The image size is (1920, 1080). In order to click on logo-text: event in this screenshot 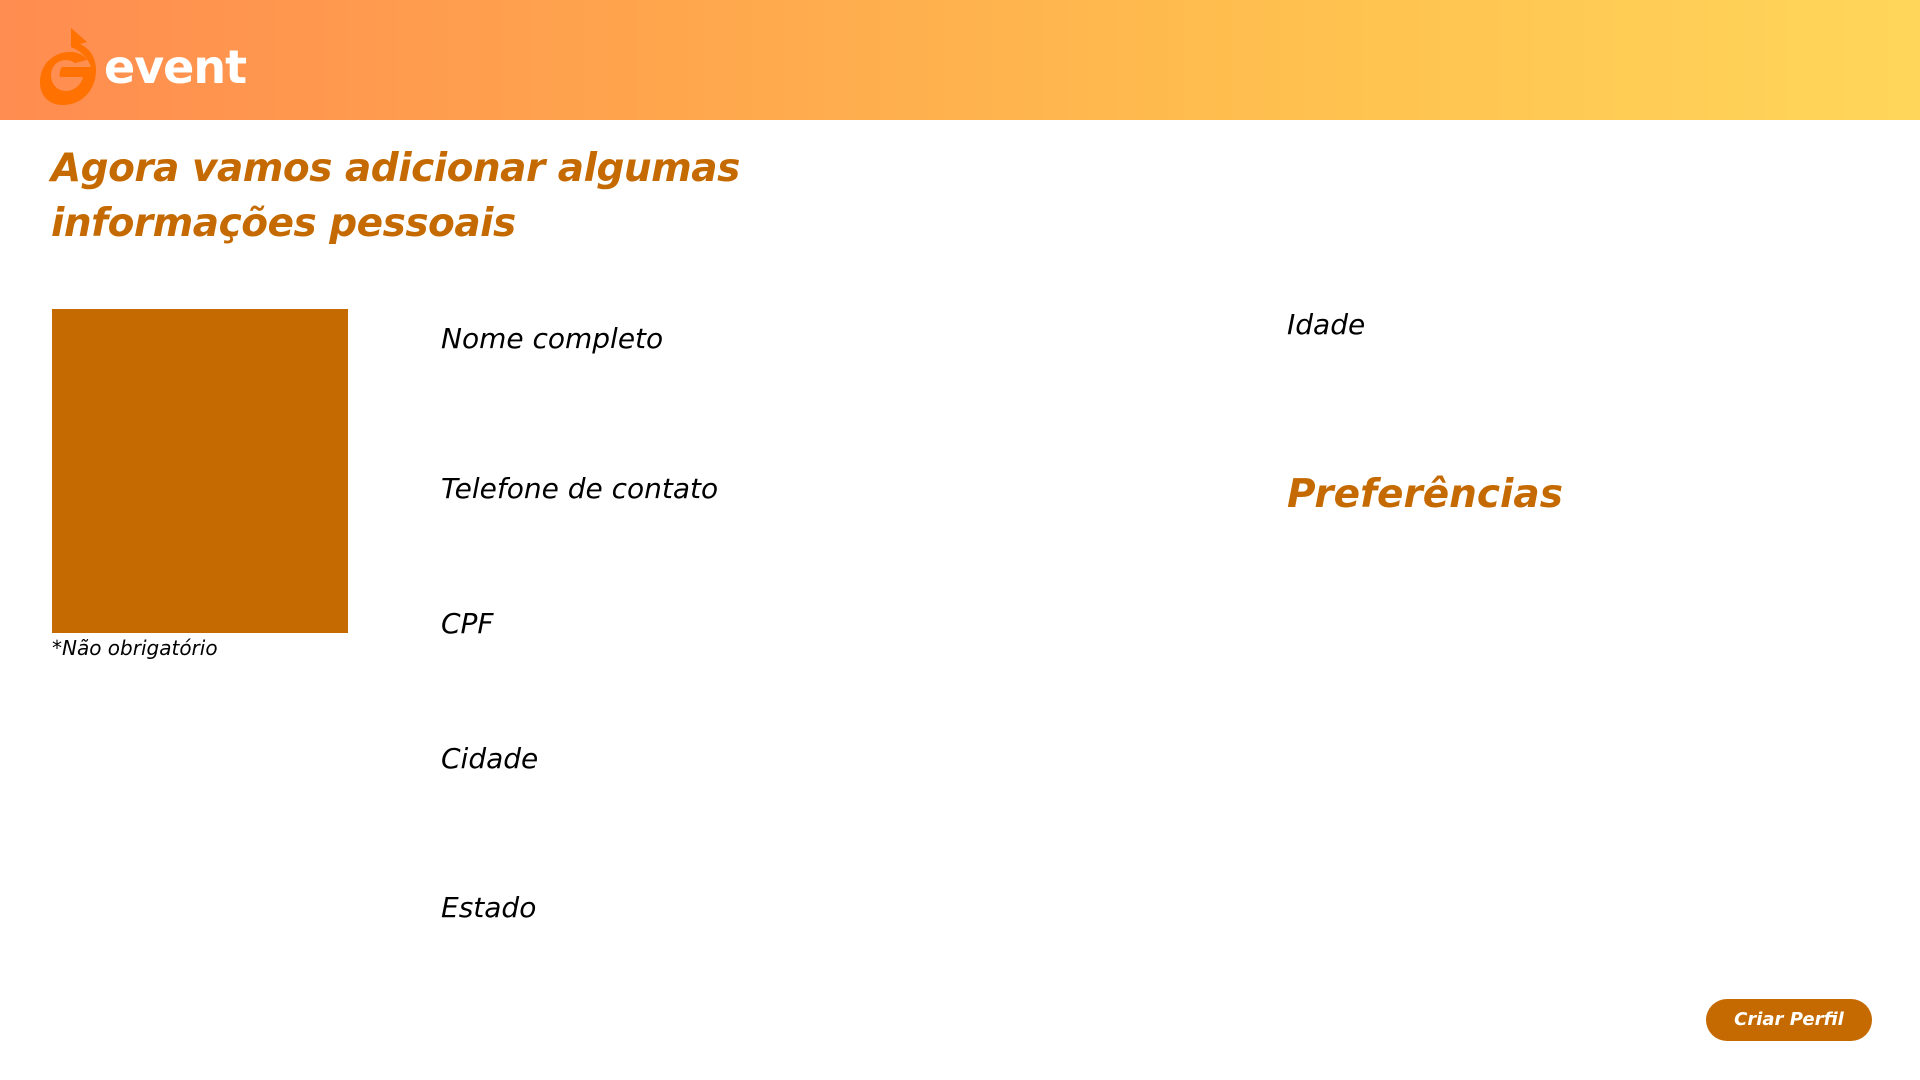, I will do `click(175, 66)`.